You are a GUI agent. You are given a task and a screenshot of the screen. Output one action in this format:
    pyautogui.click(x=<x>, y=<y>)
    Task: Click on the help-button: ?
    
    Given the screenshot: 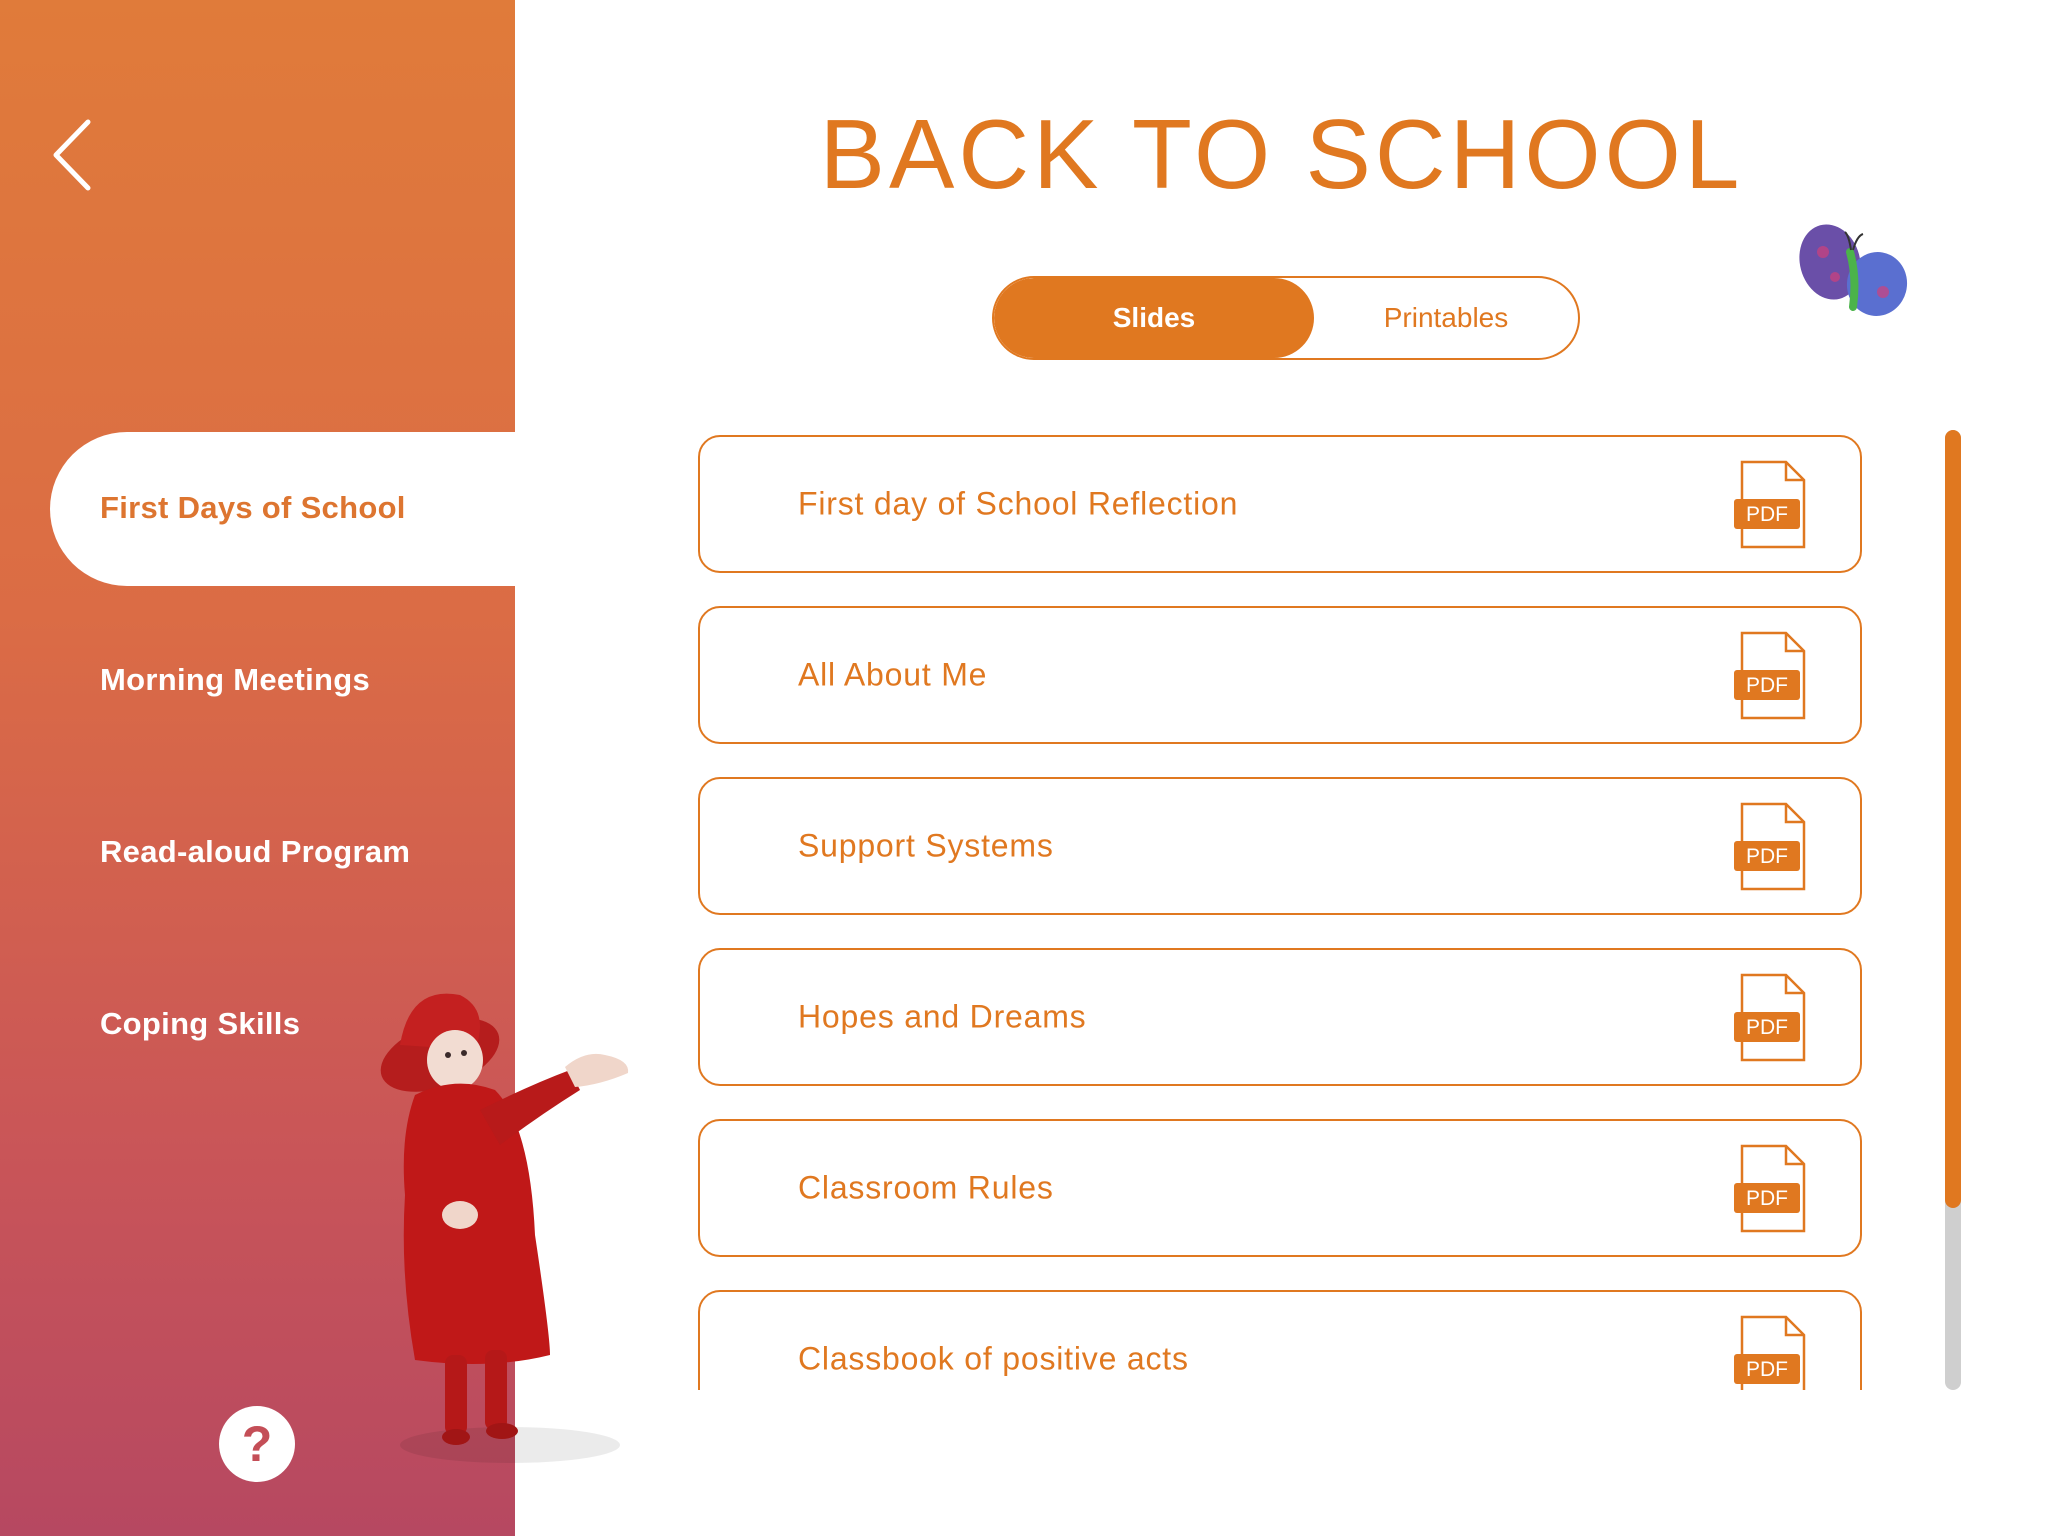 What is the action you would take?
    pyautogui.click(x=257, y=1444)
    